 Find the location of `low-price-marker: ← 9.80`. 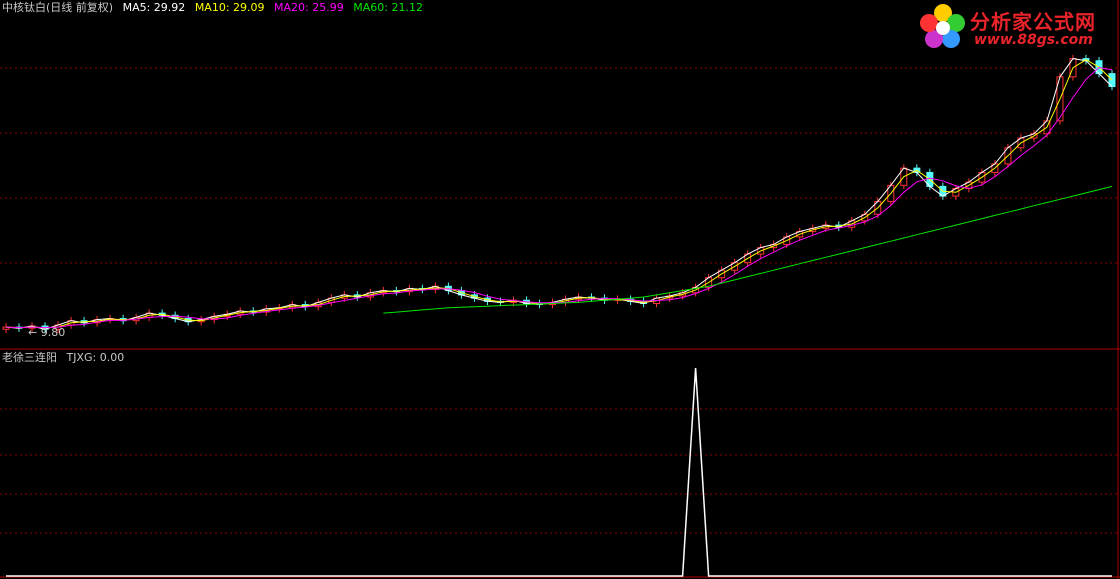

low-price-marker: ← 9.80 is located at coordinates (46, 332).